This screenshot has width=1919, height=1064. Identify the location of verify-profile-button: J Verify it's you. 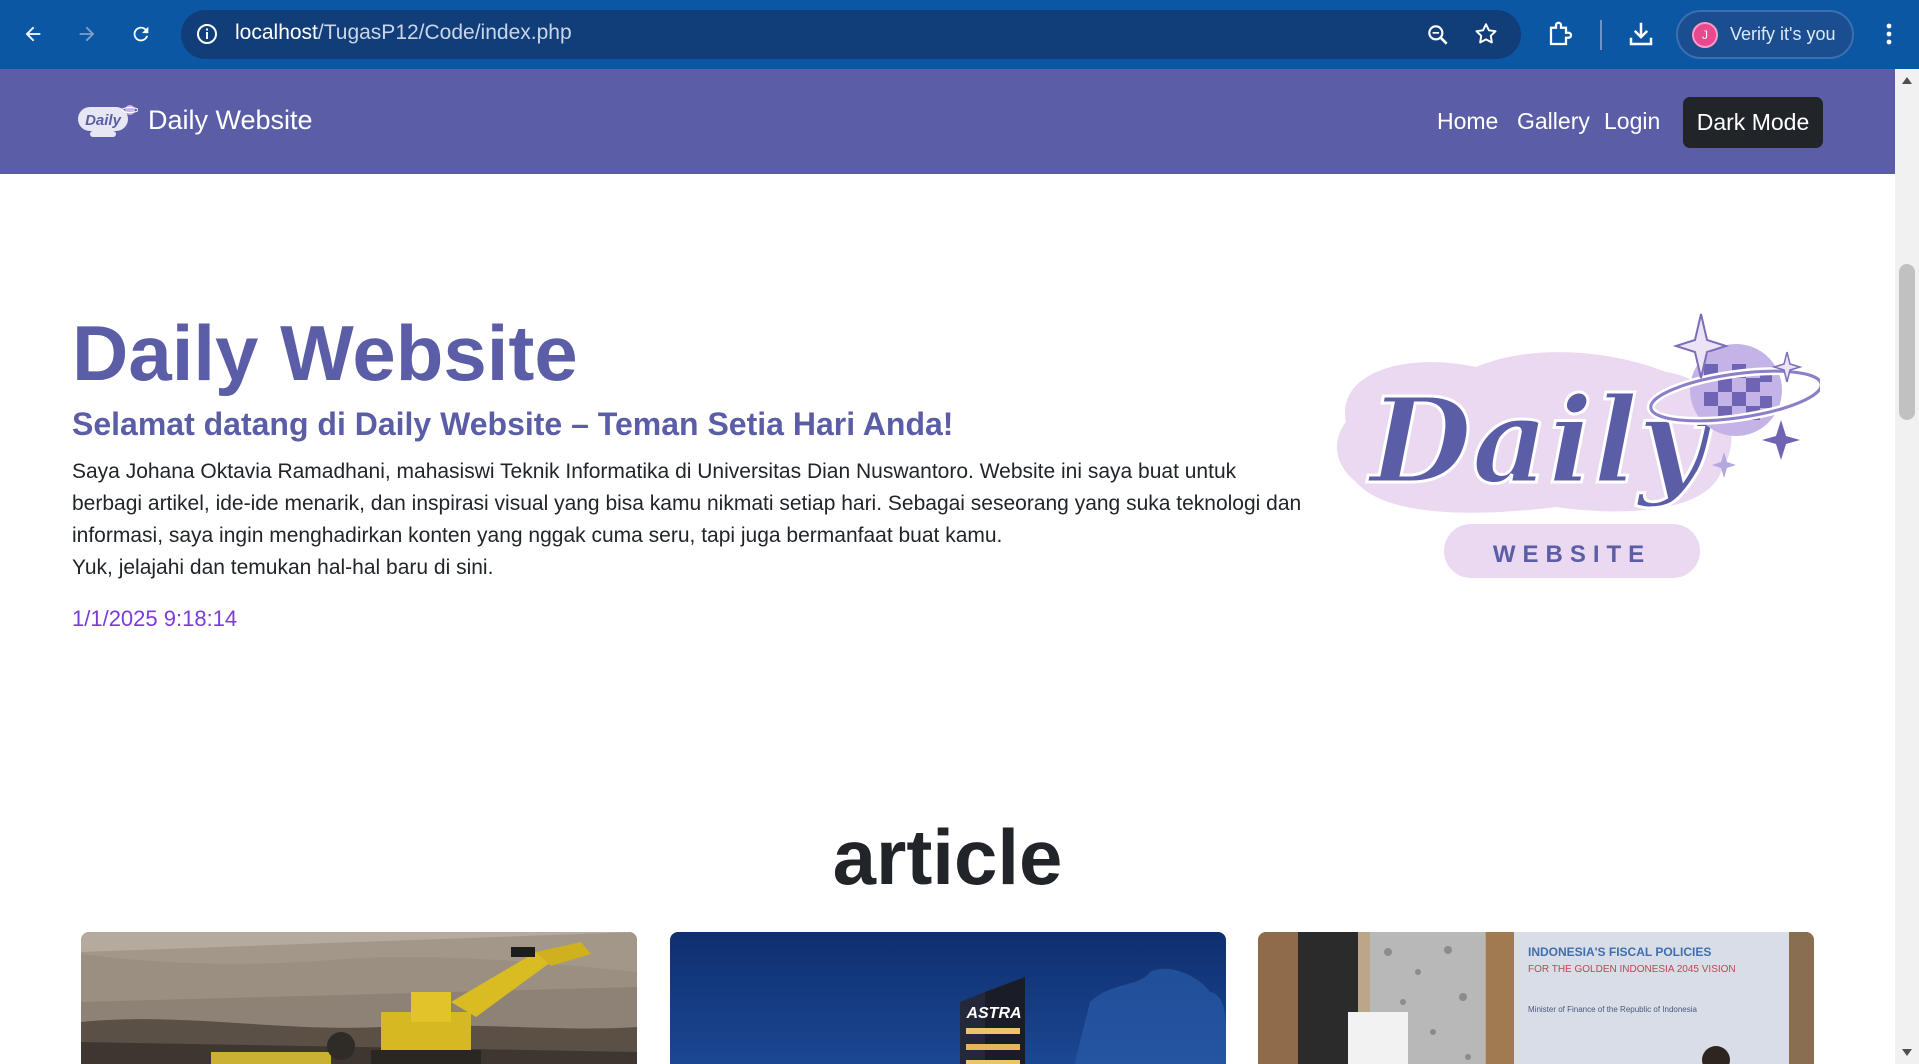
(1765, 34).